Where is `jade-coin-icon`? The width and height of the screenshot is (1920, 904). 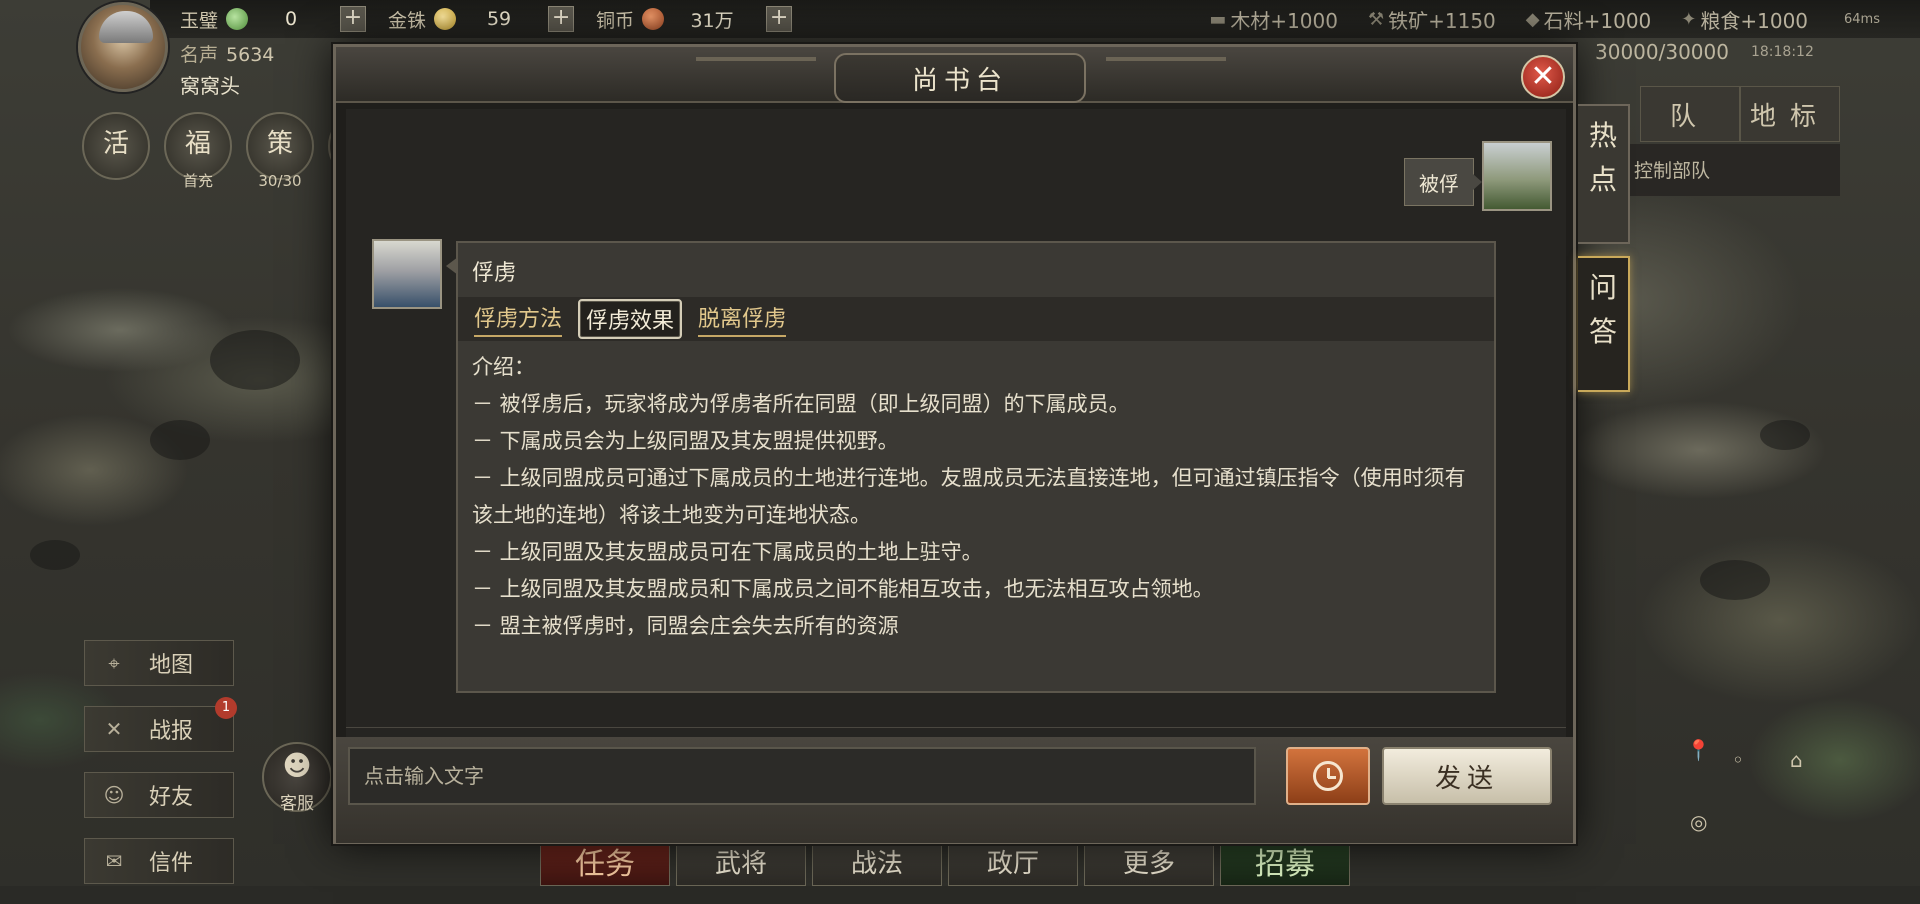
jade-coin-icon is located at coordinates (237, 19).